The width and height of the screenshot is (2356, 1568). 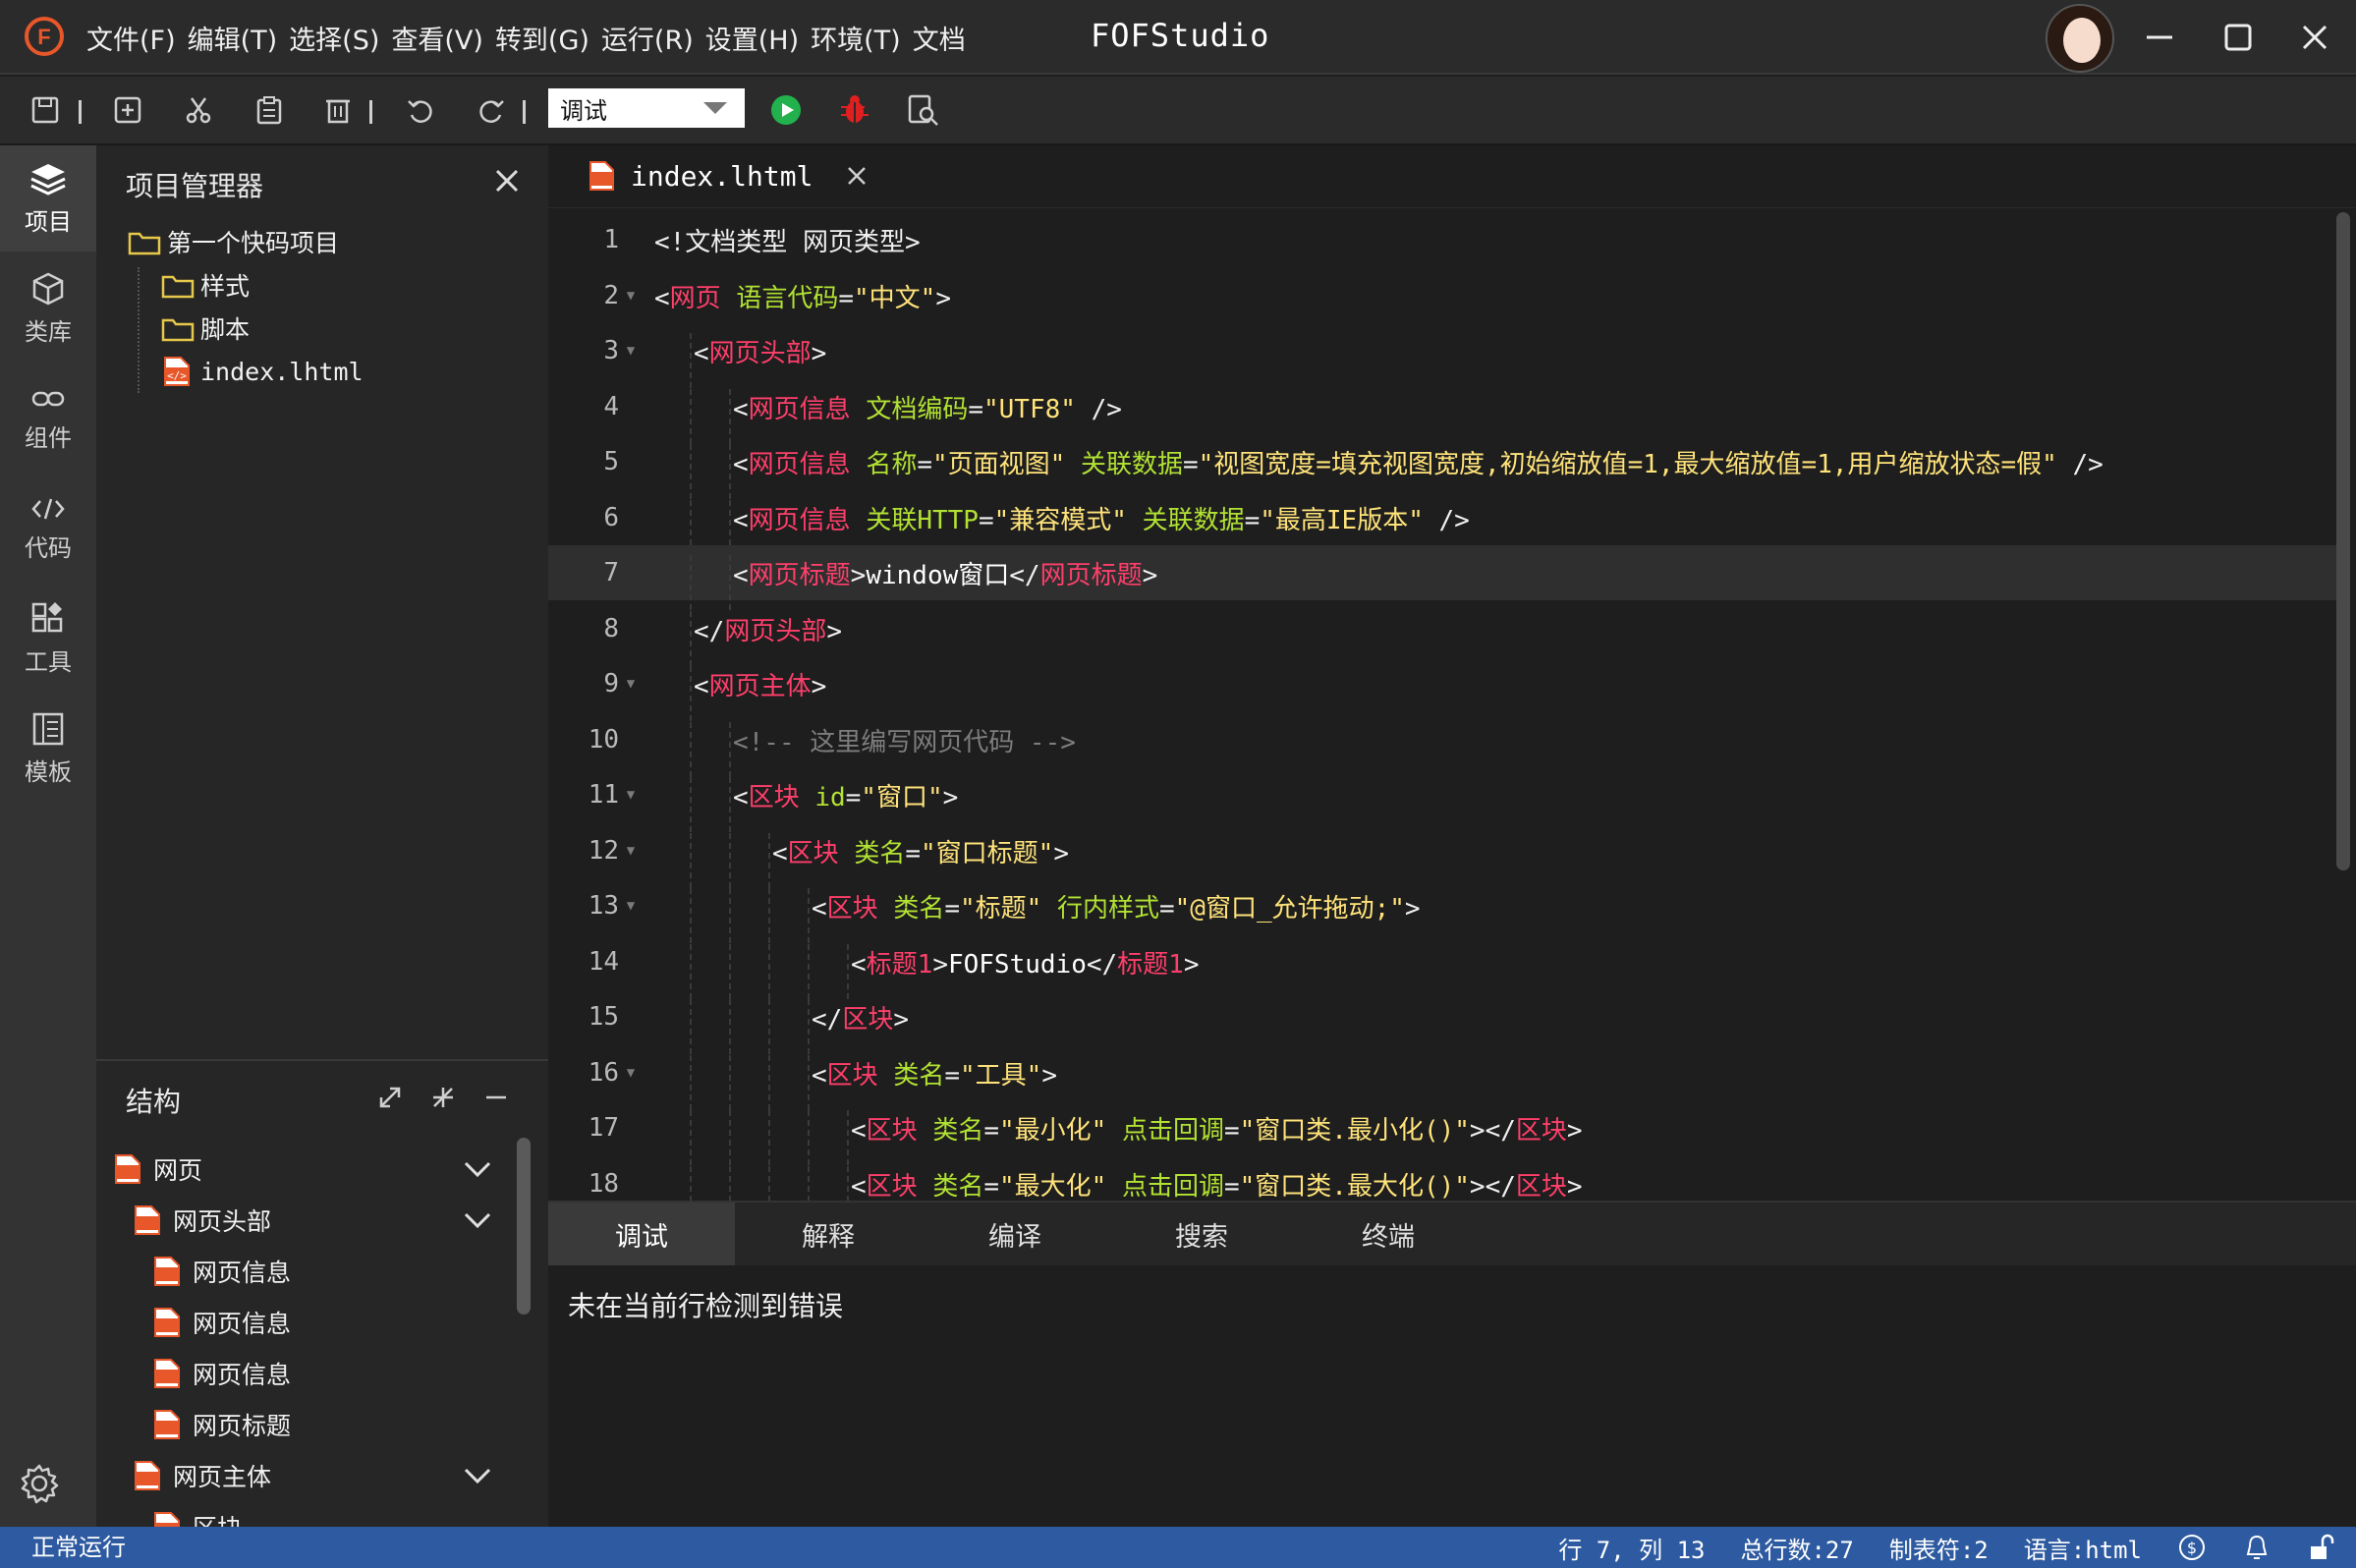 What do you see at coordinates (2083, 1548) in the screenshot?
I see `language-mode: 语言:html` at bounding box center [2083, 1548].